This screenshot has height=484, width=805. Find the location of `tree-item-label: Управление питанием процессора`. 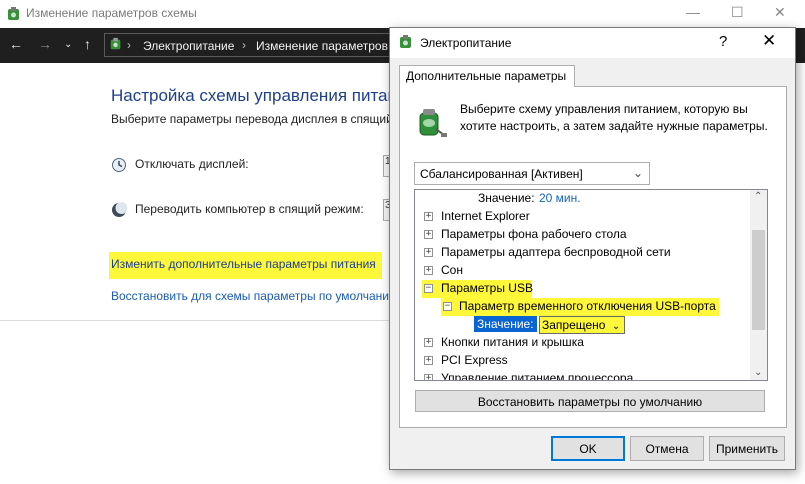

tree-item-label: Управление питанием процессора is located at coordinates (537, 376).